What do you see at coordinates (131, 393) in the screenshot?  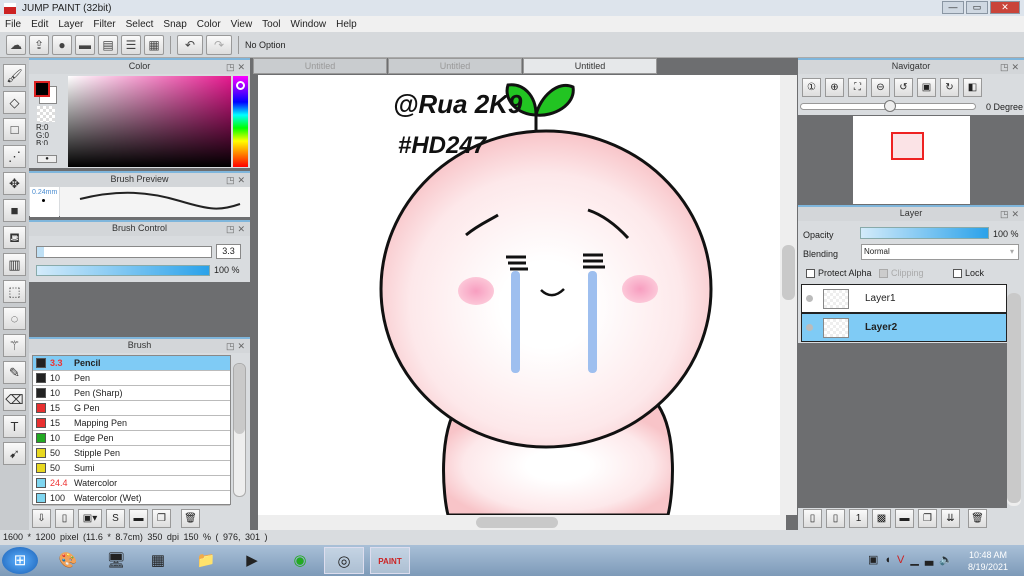 I see `brush-item: 10 Pen (Sharp)` at bounding box center [131, 393].